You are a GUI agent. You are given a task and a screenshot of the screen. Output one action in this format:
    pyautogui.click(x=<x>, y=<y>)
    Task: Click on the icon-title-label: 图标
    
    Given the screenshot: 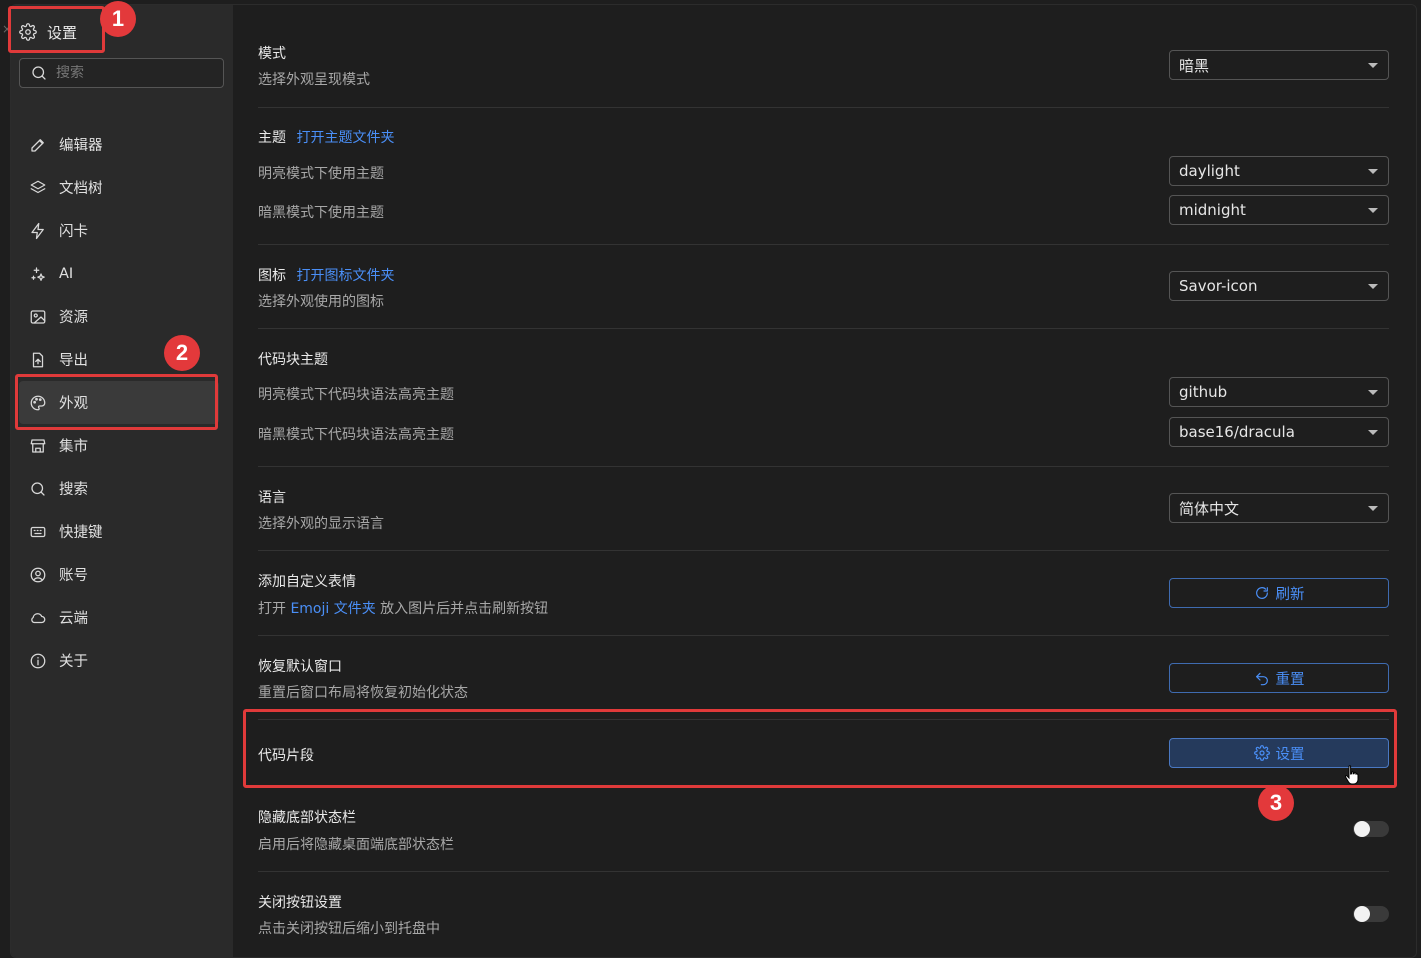 What is the action you would take?
    pyautogui.click(x=272, y=276)
    